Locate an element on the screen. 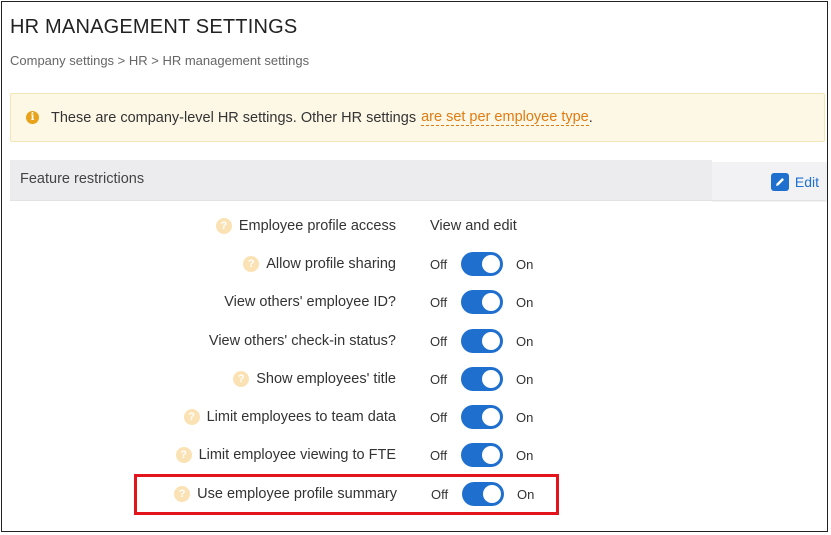 The height and width of the screenshot is (535, 831). setting-label: View others' employee ID? is located at coordinates (310, 302).